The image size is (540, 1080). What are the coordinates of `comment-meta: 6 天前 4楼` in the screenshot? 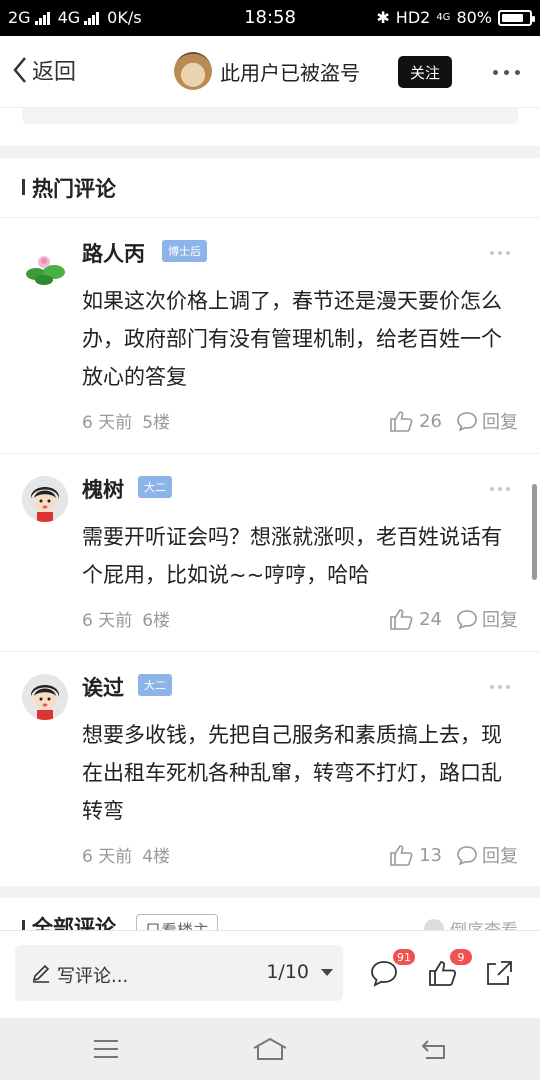 It's located at (126, 854).